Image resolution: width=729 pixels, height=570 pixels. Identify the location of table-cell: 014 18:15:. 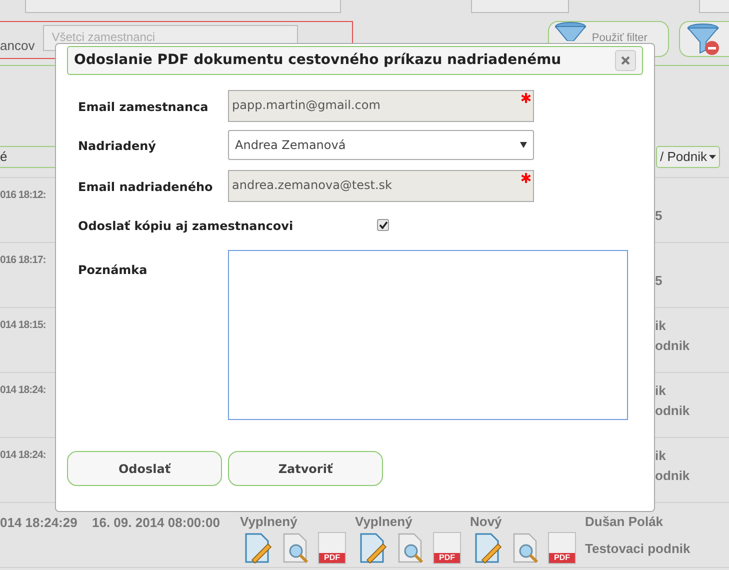
(23, 325).